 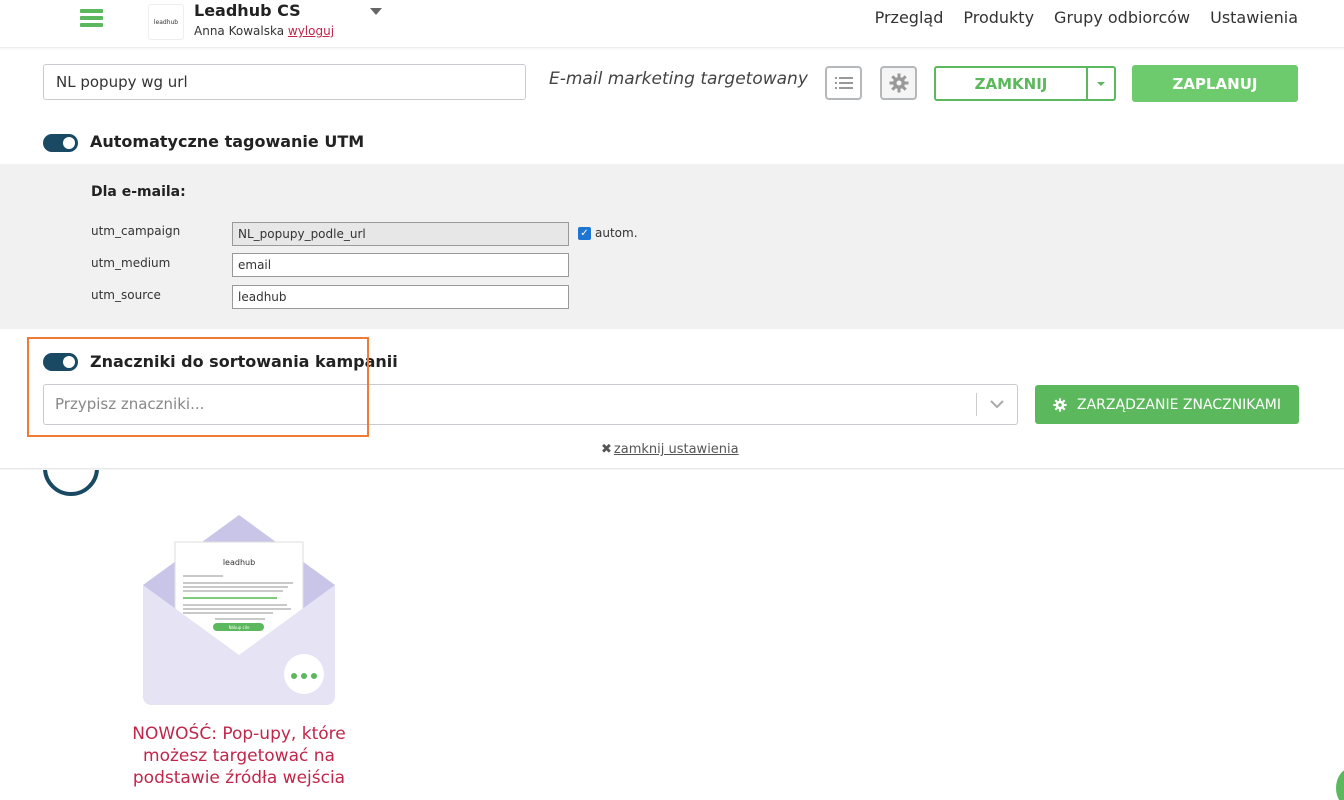 I want to click on close-settings-link: ✖ zamknij ustawienia, so click(x=670, y=449).